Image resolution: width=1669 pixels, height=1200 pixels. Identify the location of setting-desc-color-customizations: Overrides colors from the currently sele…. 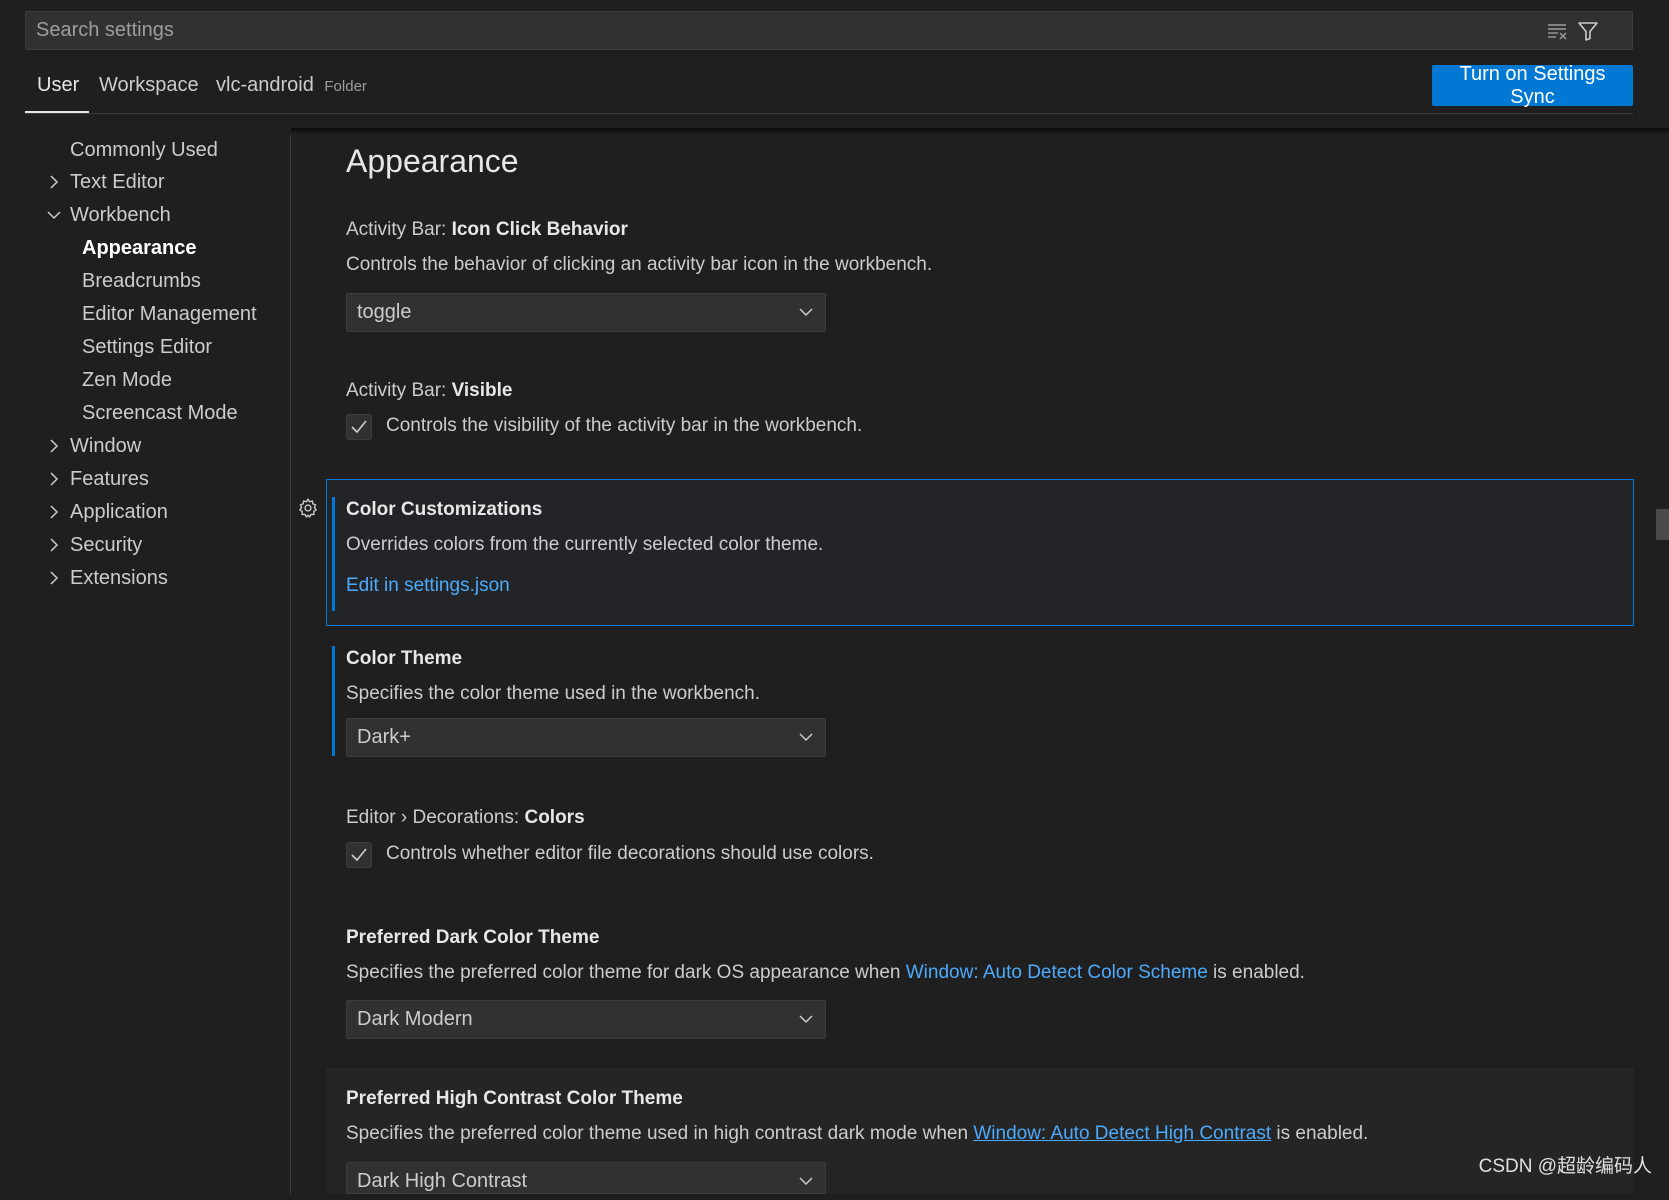
(585, 544).